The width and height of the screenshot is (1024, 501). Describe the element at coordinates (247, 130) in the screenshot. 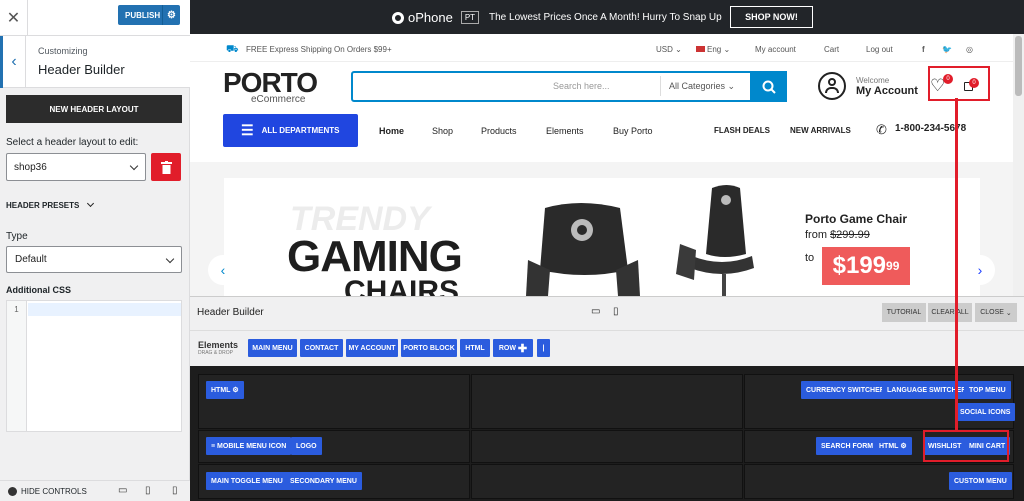

I see `menu-icon: ☰` at that location.